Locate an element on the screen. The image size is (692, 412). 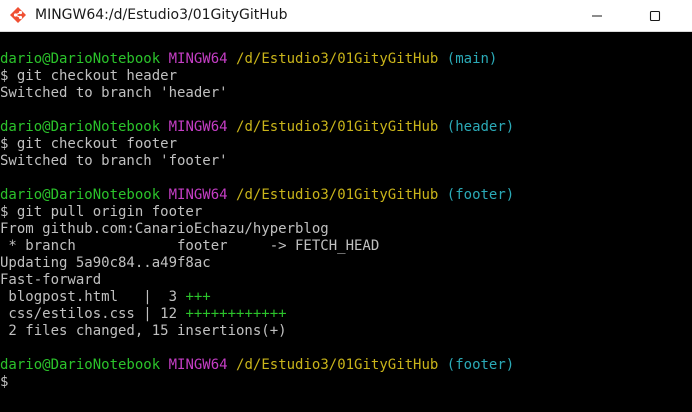
command-line: $ git checkout header is located at coordinates (89, 76).